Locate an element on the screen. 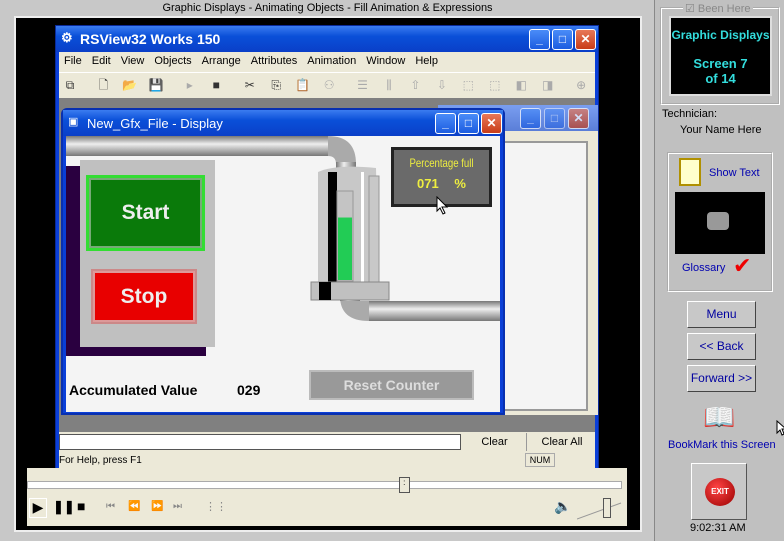 The image size is (784, 541). menu-view: View is located at coordinates (133, 61).